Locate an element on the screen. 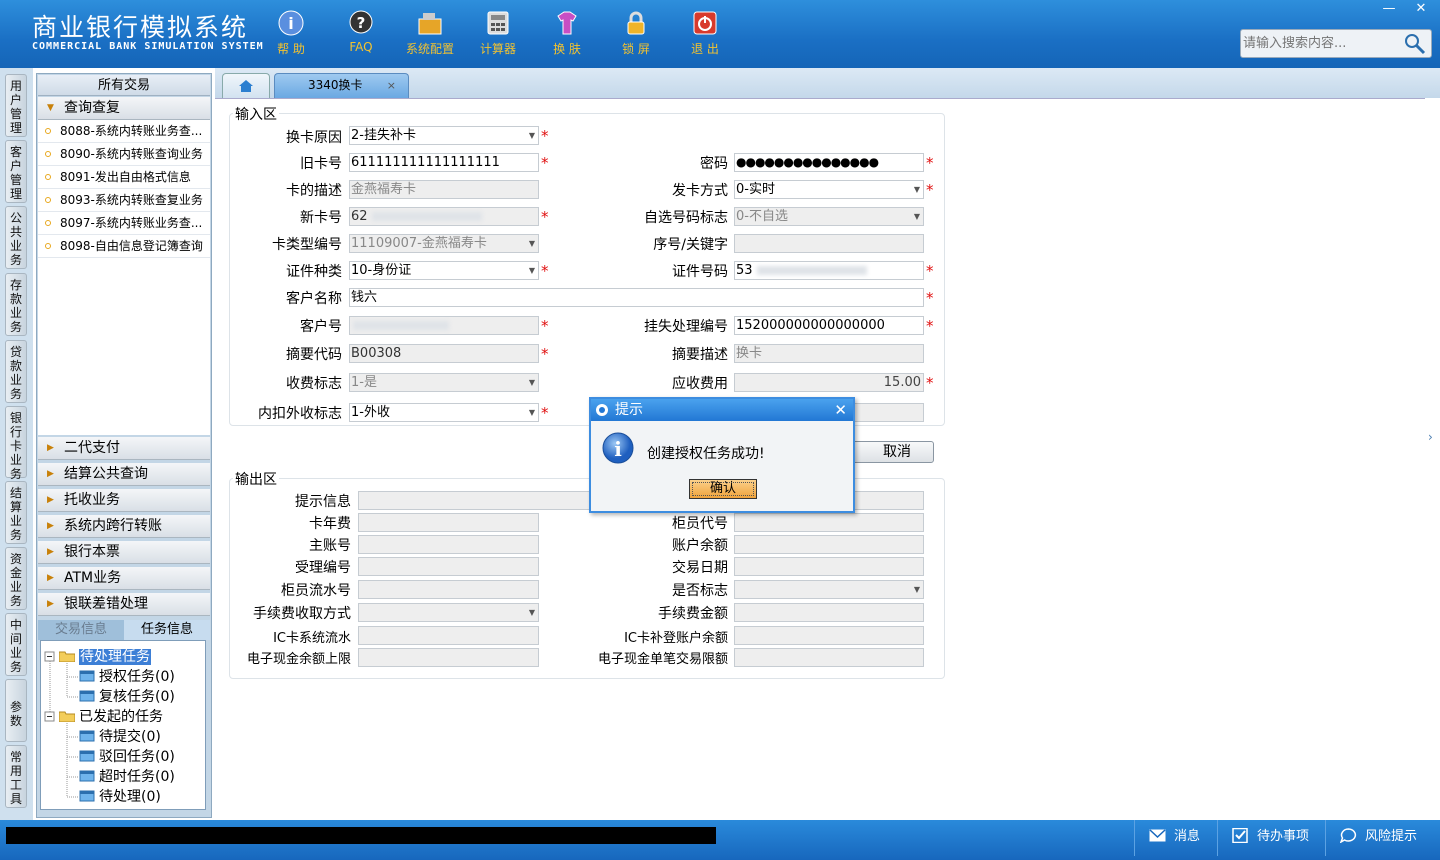 The height and width of the screenshot is (860, 1440). dialog-close-icon: ✕ is located at coordinates (840, 410).